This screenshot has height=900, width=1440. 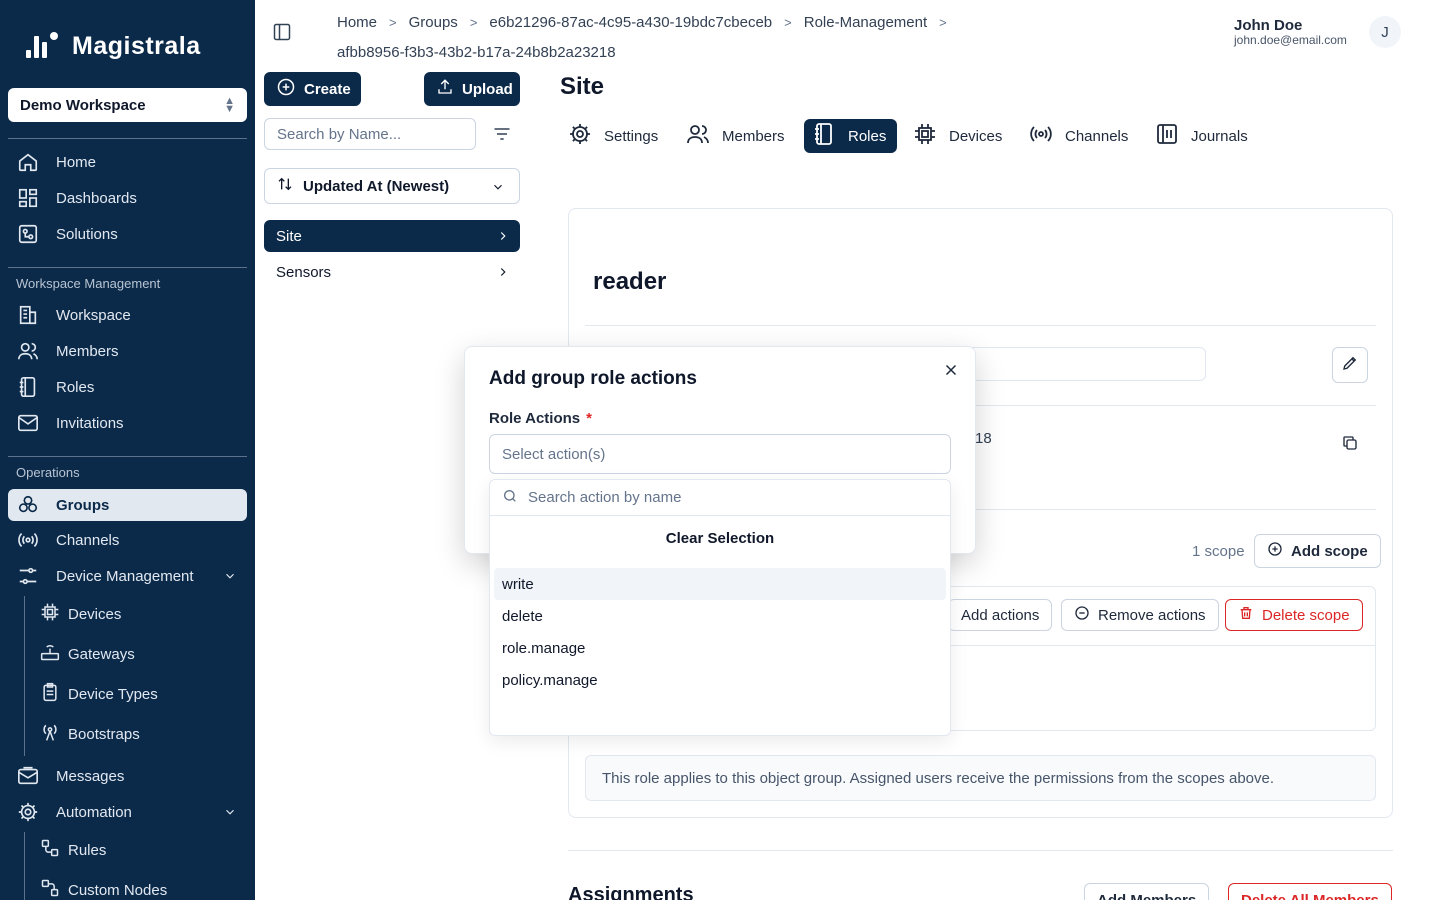 What do you see at coordinates (392, 236) in the screenshot?
I see `list-item: Site` at bounding box center [392, 236].